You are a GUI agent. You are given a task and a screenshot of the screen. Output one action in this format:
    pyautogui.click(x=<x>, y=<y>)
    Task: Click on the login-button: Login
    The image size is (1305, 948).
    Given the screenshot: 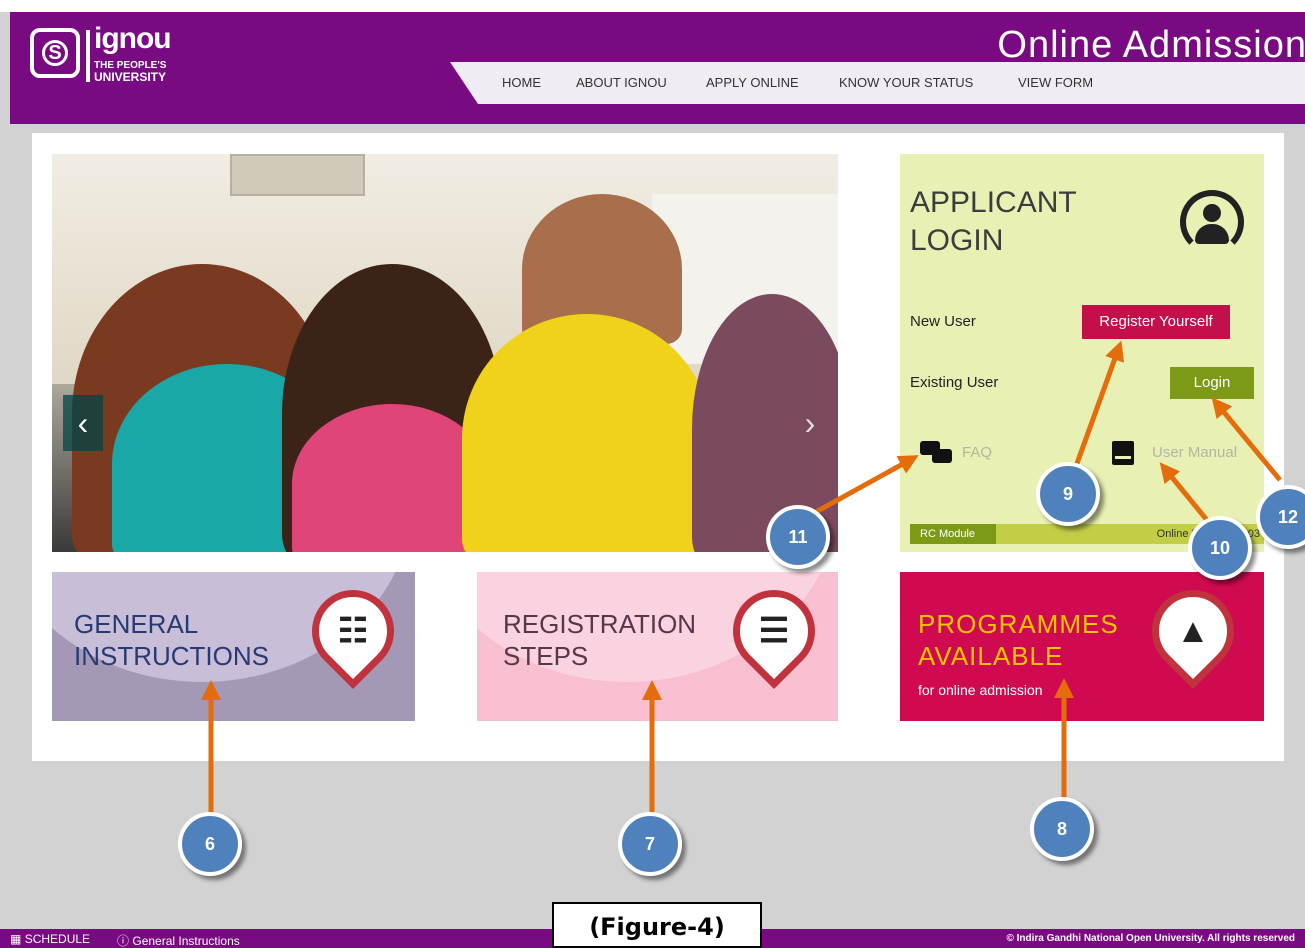 What is the action you would take?
    pyautogui.click(x=1212, y=383)
    